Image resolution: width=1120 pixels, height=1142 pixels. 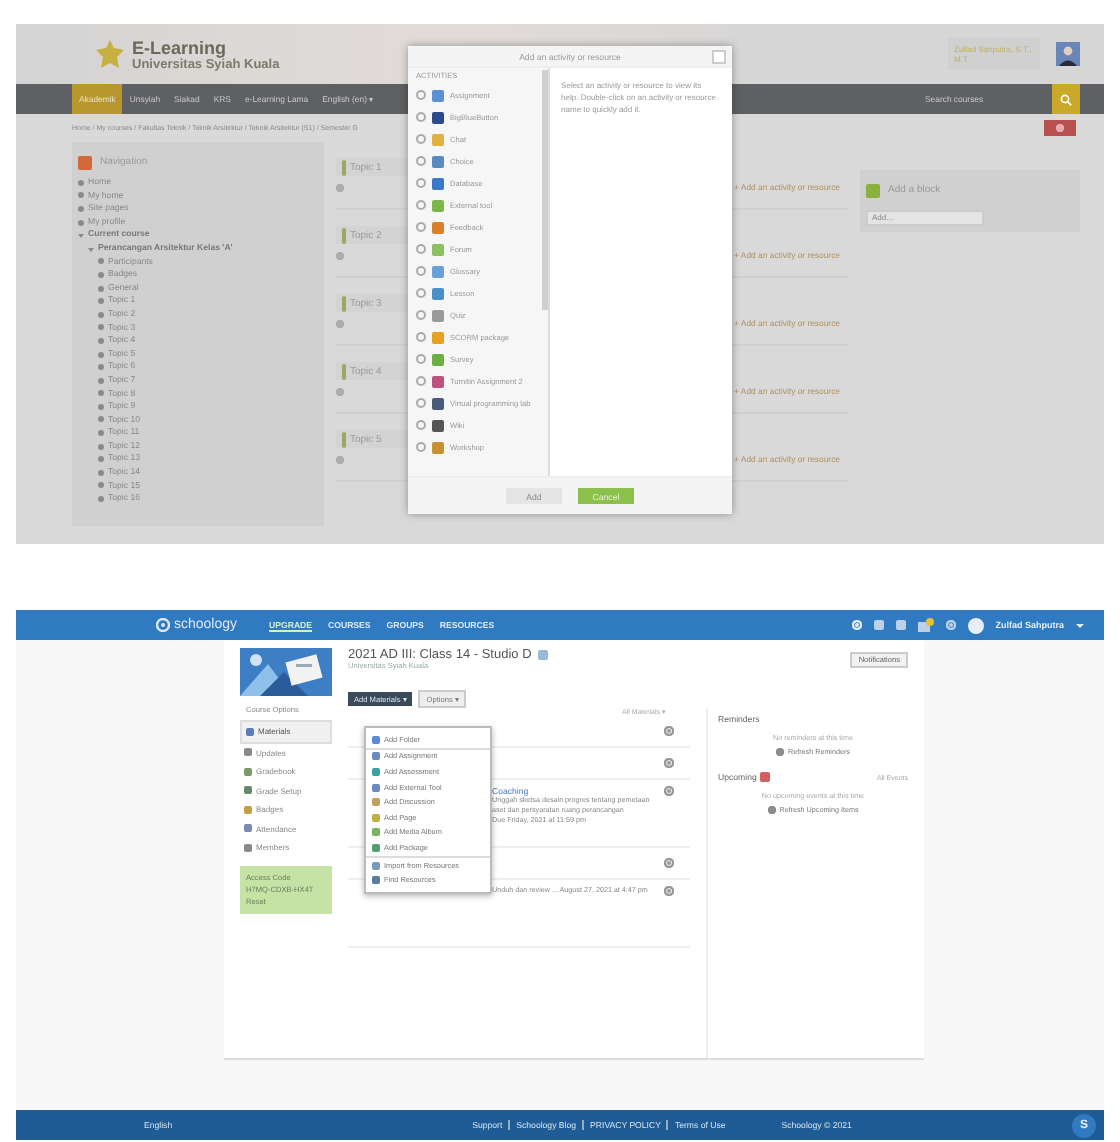 What do you see at coordinates (1066, 99) in the screenshot?
I see `search-button` at bounding box center [1066, 99].